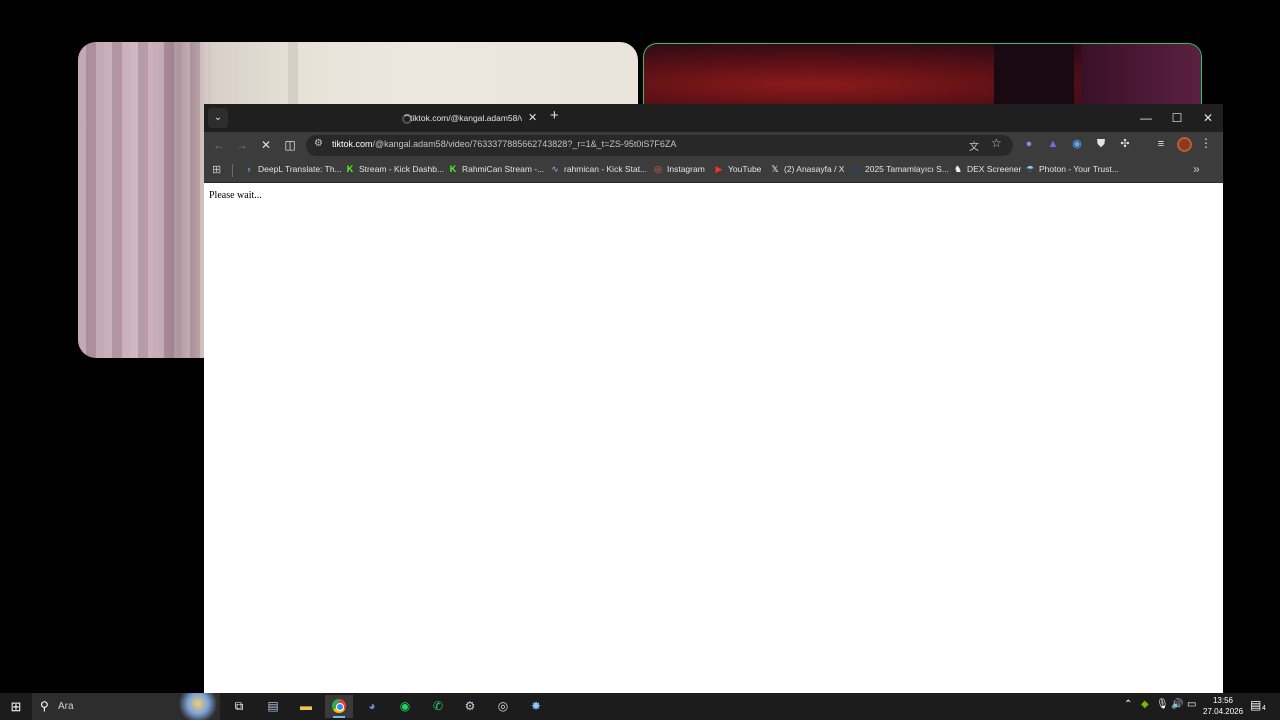 The width and height of the screenshot is (1280, 720). I want to click on extension-icon: ●, so click(1029, 144).